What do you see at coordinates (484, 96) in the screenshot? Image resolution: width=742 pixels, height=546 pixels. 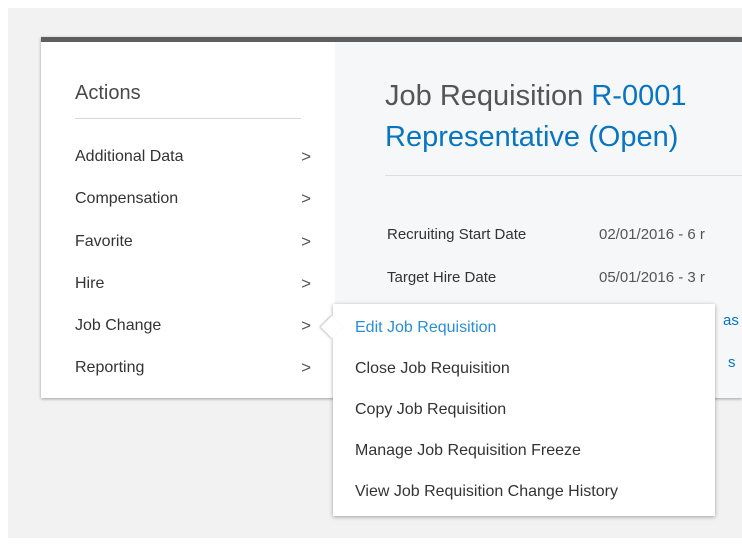 I see `page-title-prefix: Job Requisition` at bounding box center [484, 96].